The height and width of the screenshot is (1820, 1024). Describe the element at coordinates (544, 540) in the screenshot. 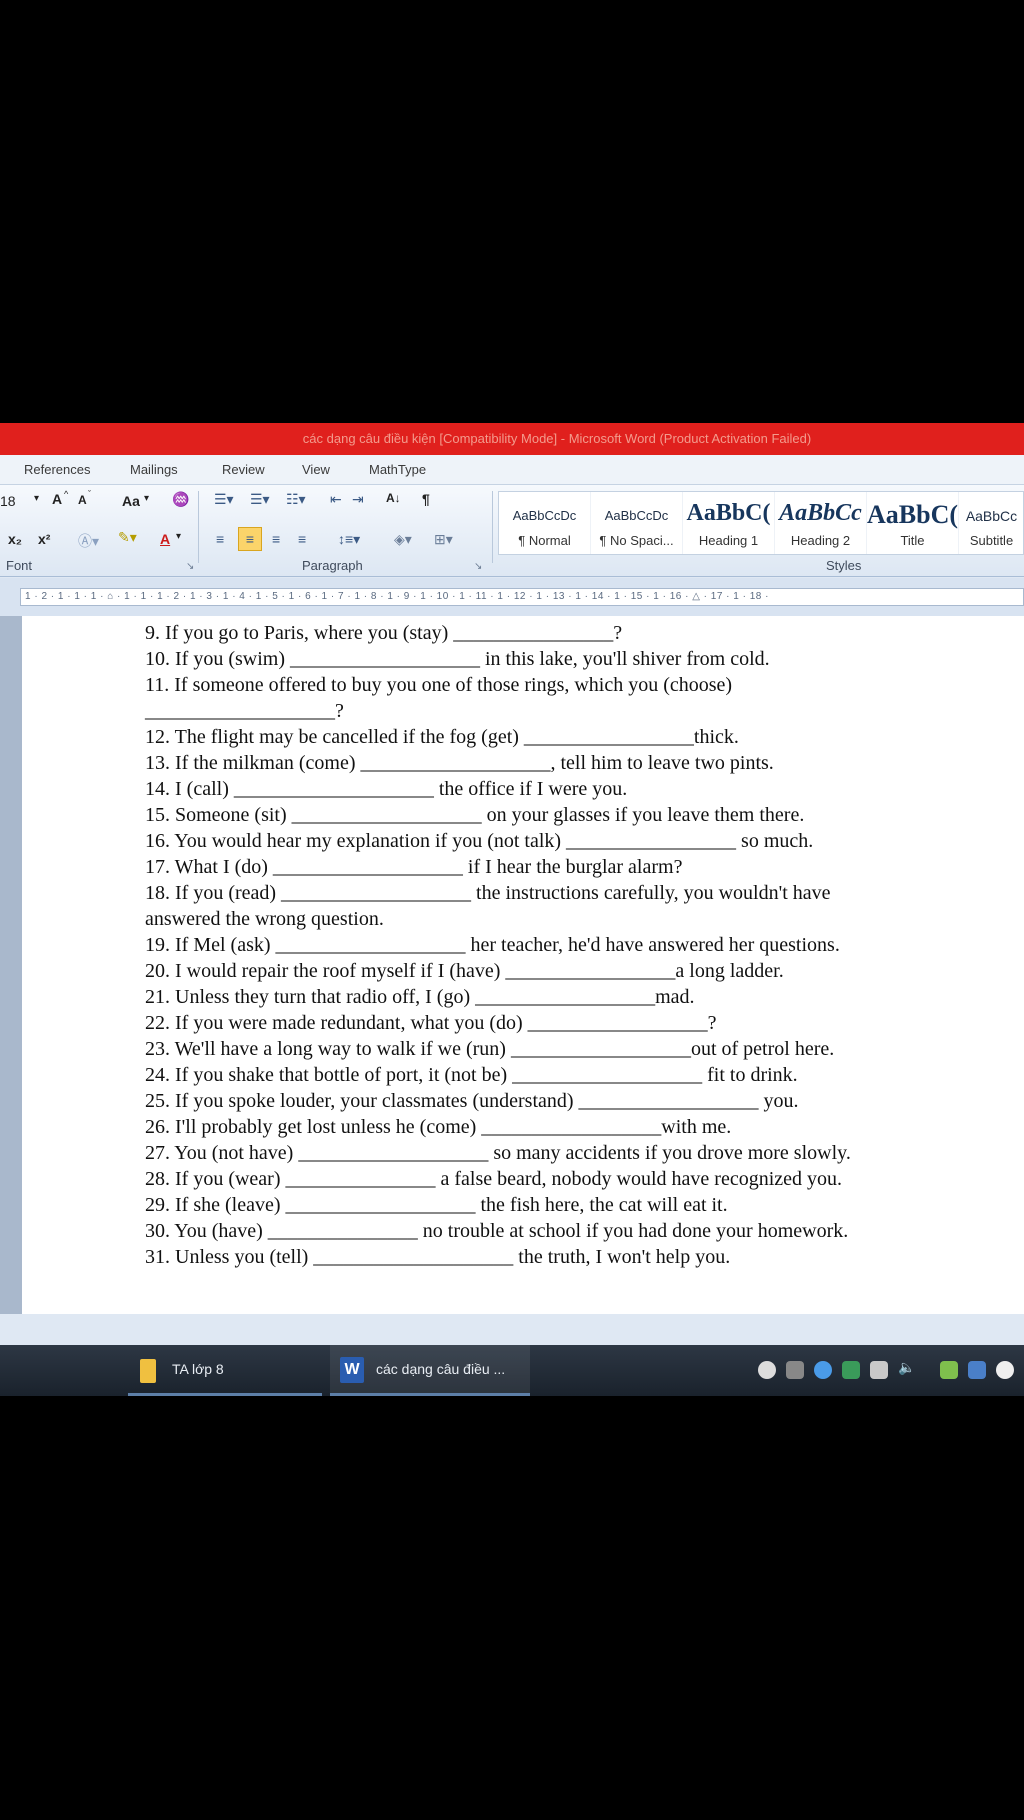

I see `style-name: ¶ Normal` at that location.